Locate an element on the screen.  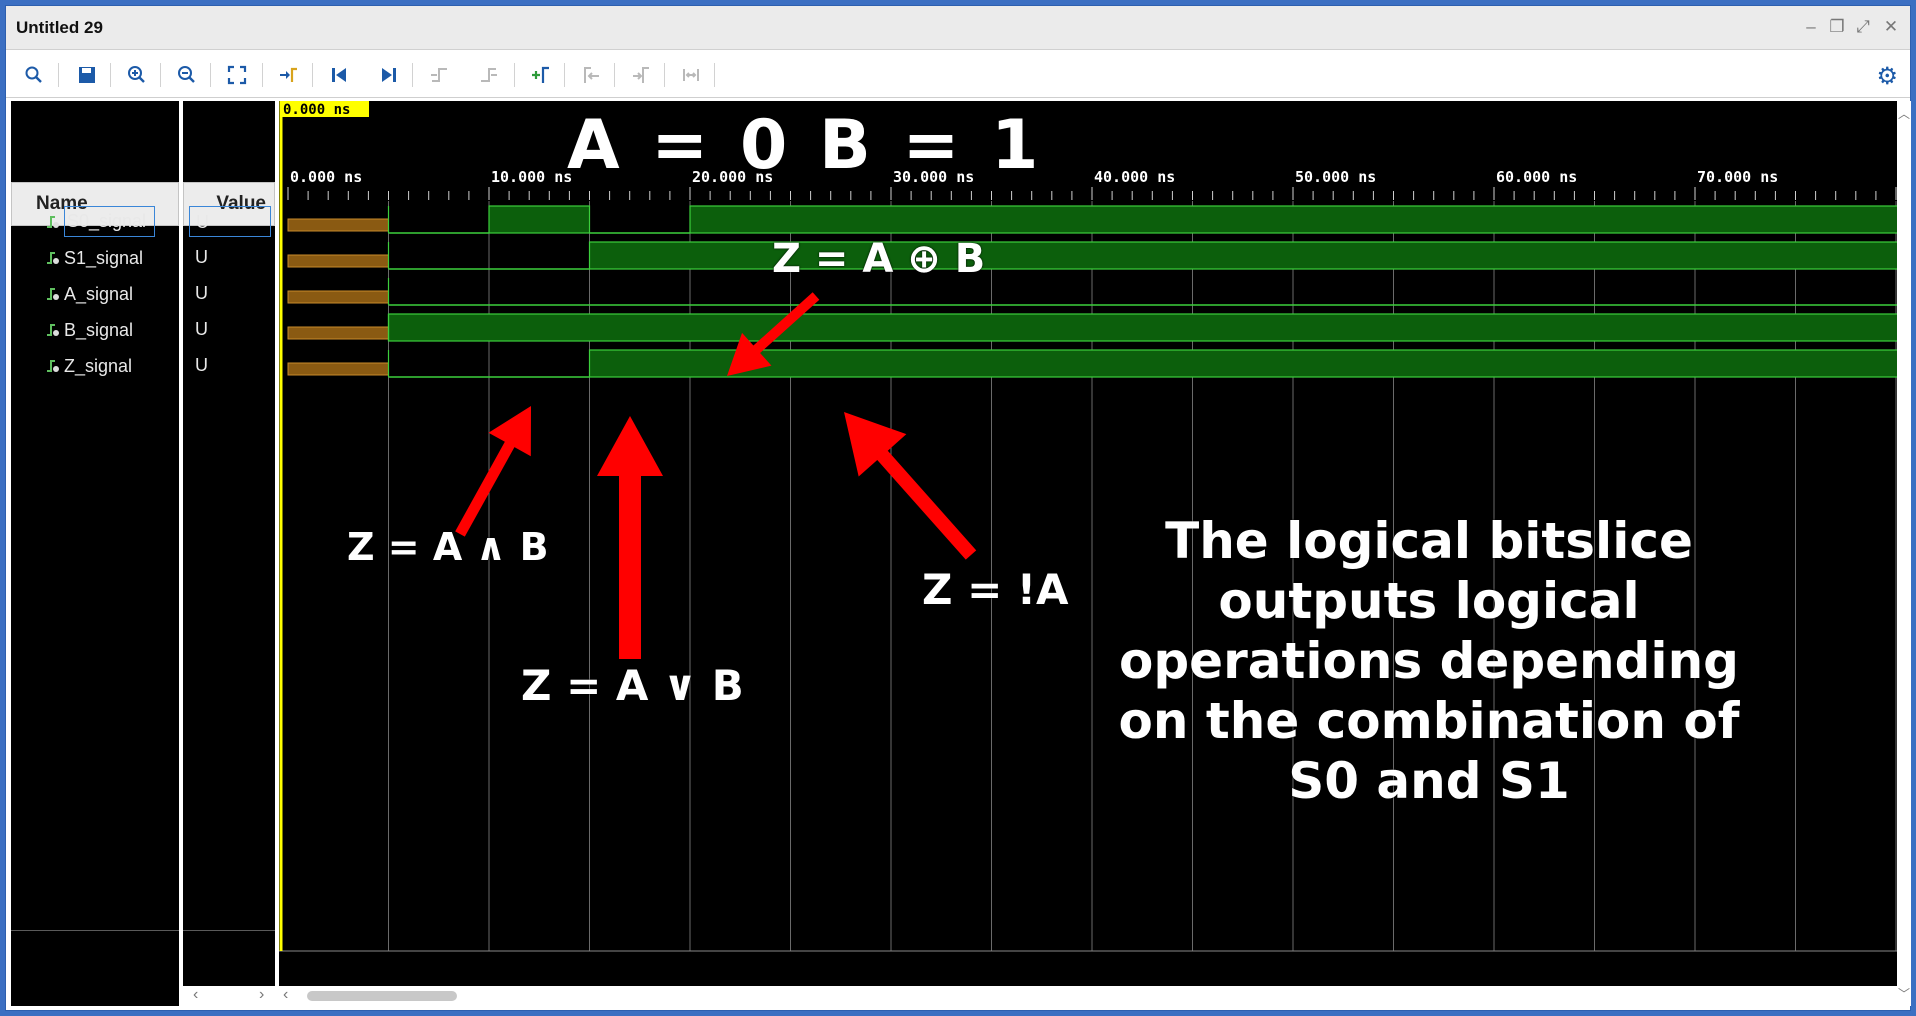
or-annotation: Z = A ∨ B is located at coordinates (632, 685).